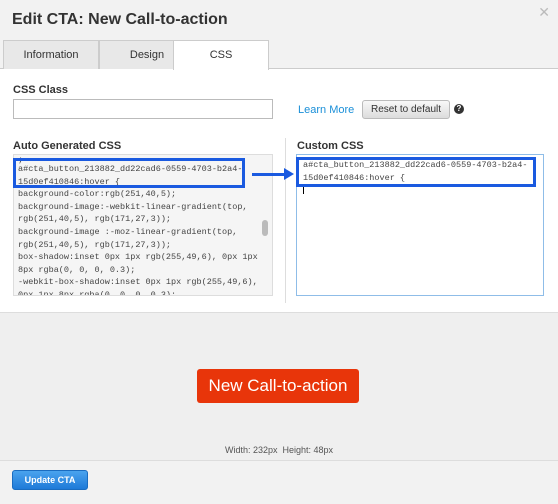  Describe the element at coordinates (265, 228) in the screenshot. I see `scrollbar-thumb` at that location.